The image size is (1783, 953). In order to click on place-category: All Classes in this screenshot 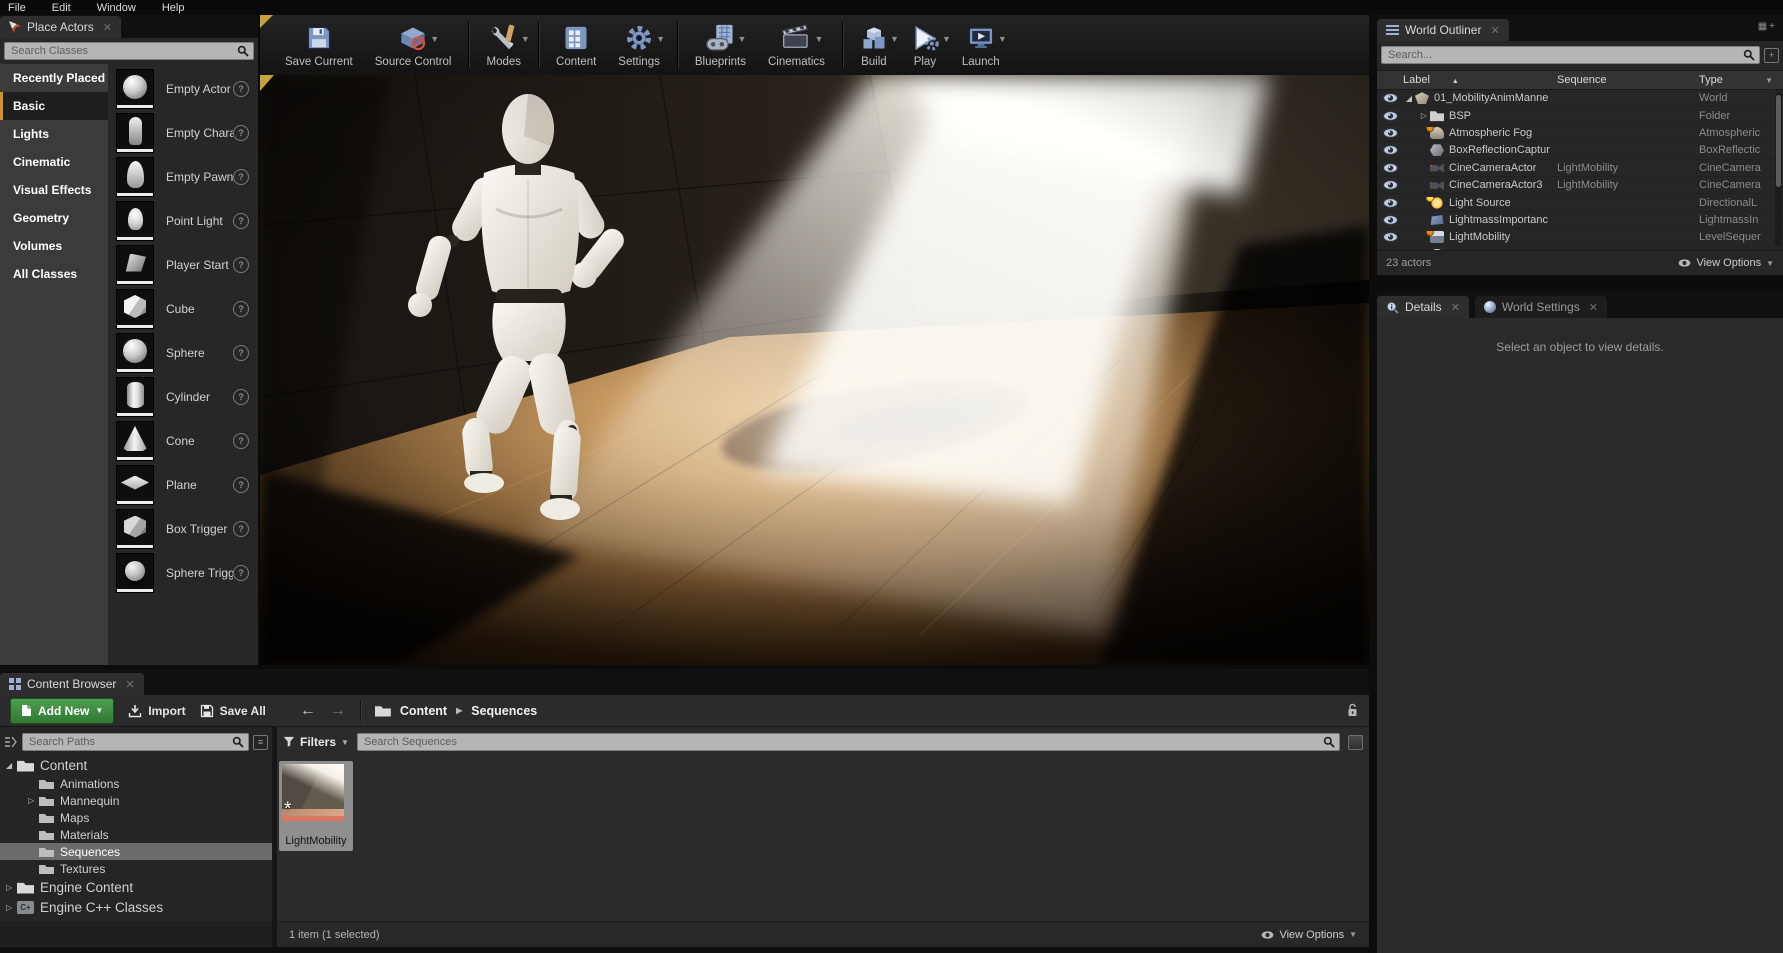, I will do `click(54, 274)`.